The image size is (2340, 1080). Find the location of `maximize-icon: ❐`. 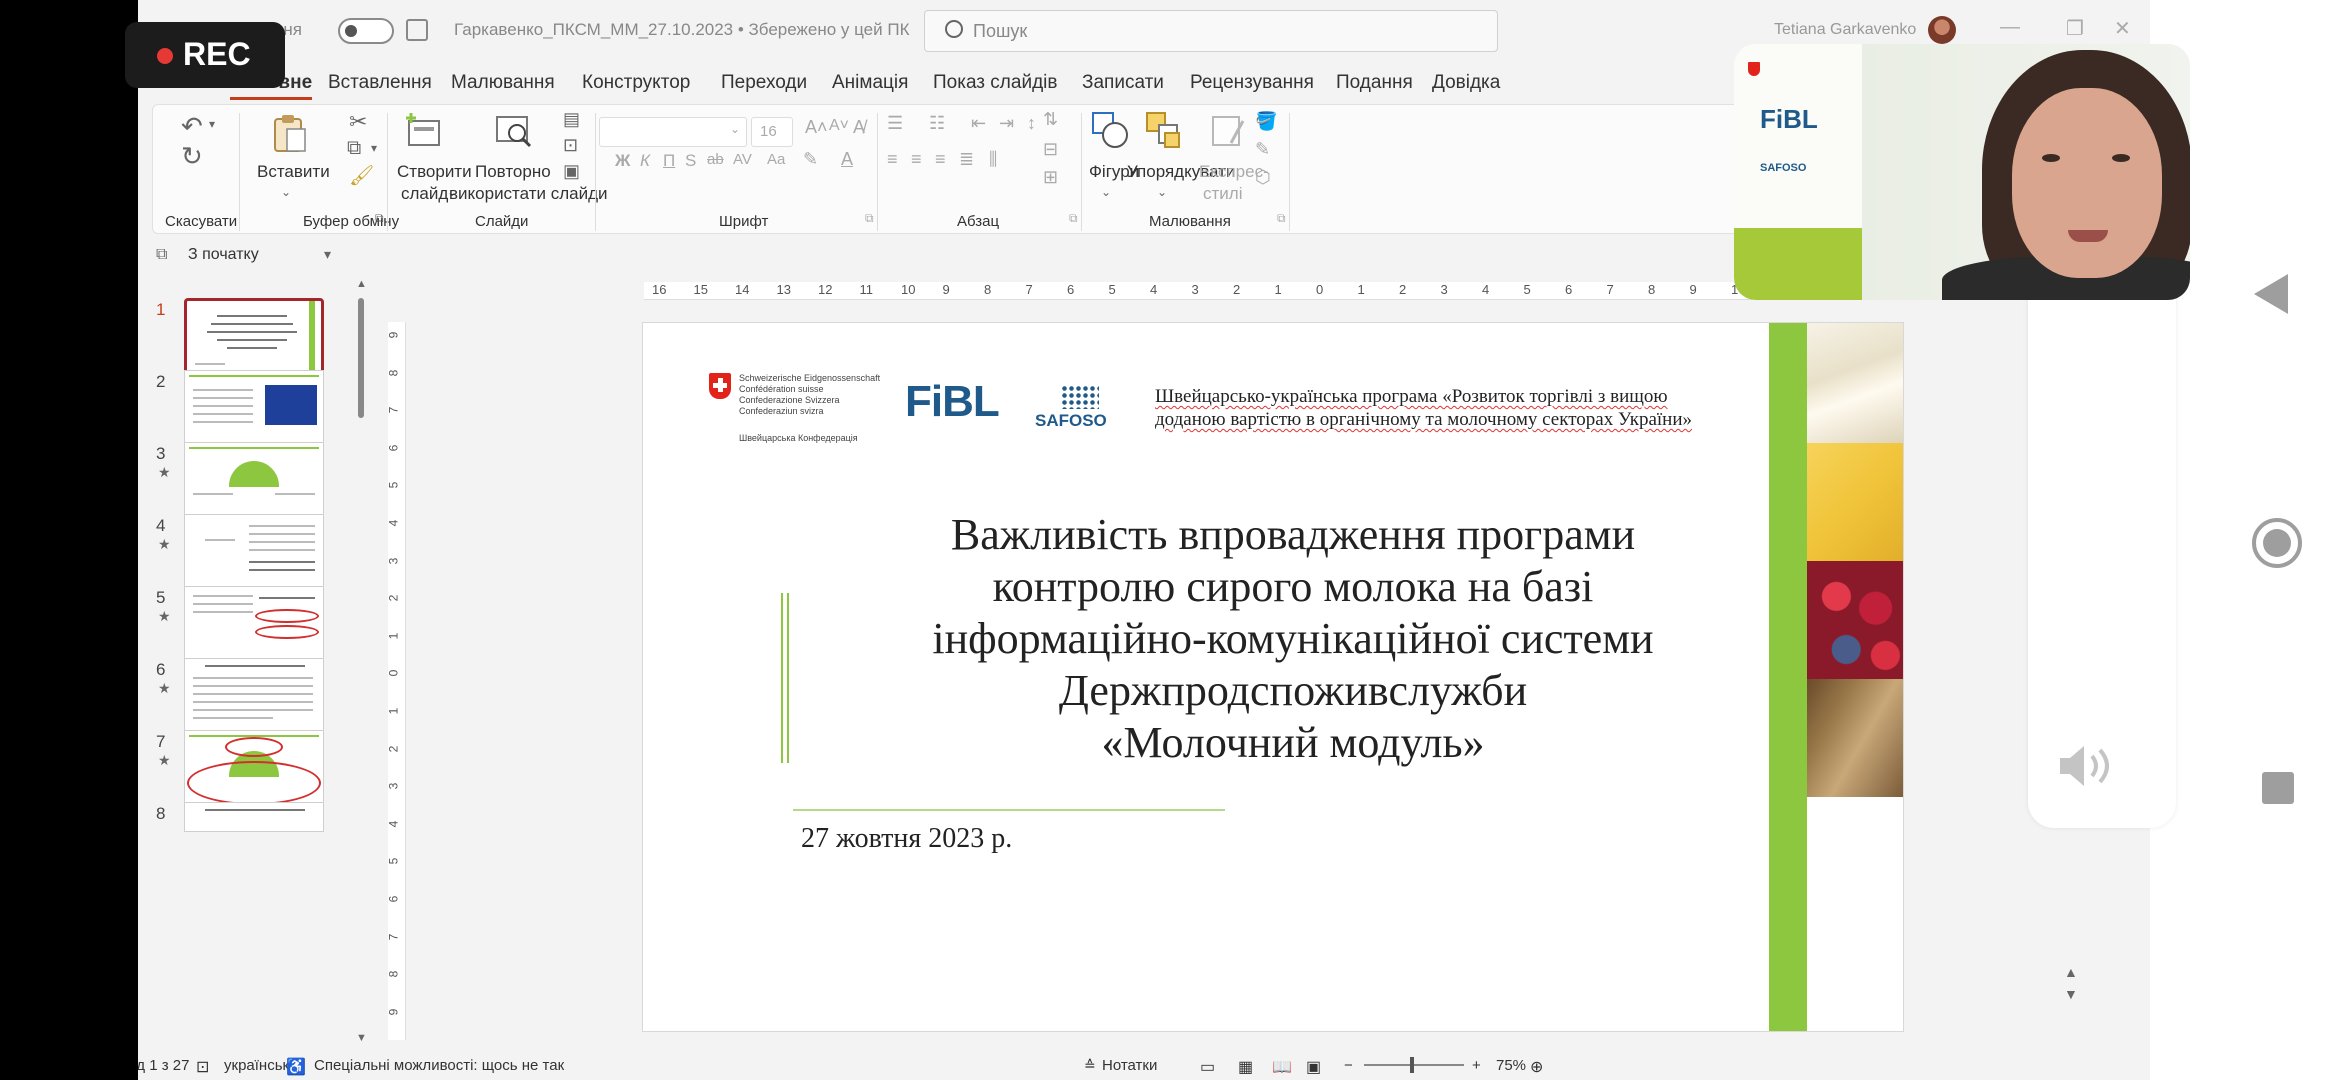

maximize-icon: ❐ is located at coordinates (2075, 28).